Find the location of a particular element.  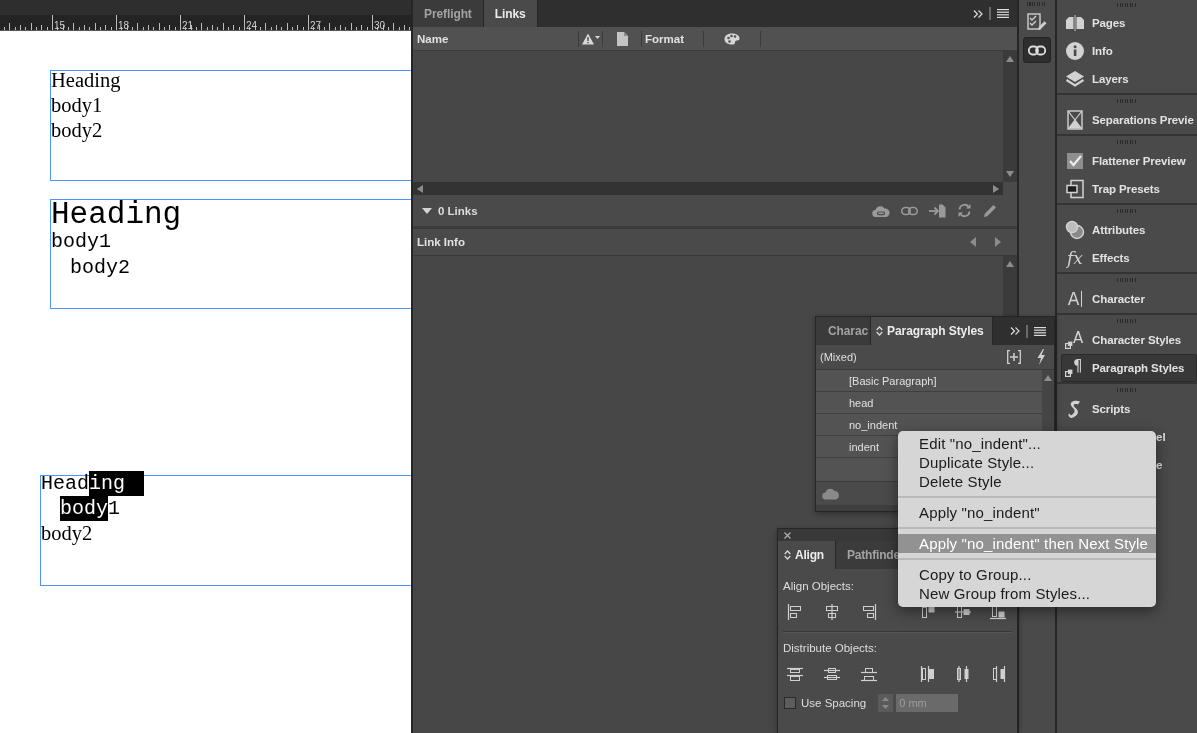

selected-text: ing is located at coordinates (117, 483).